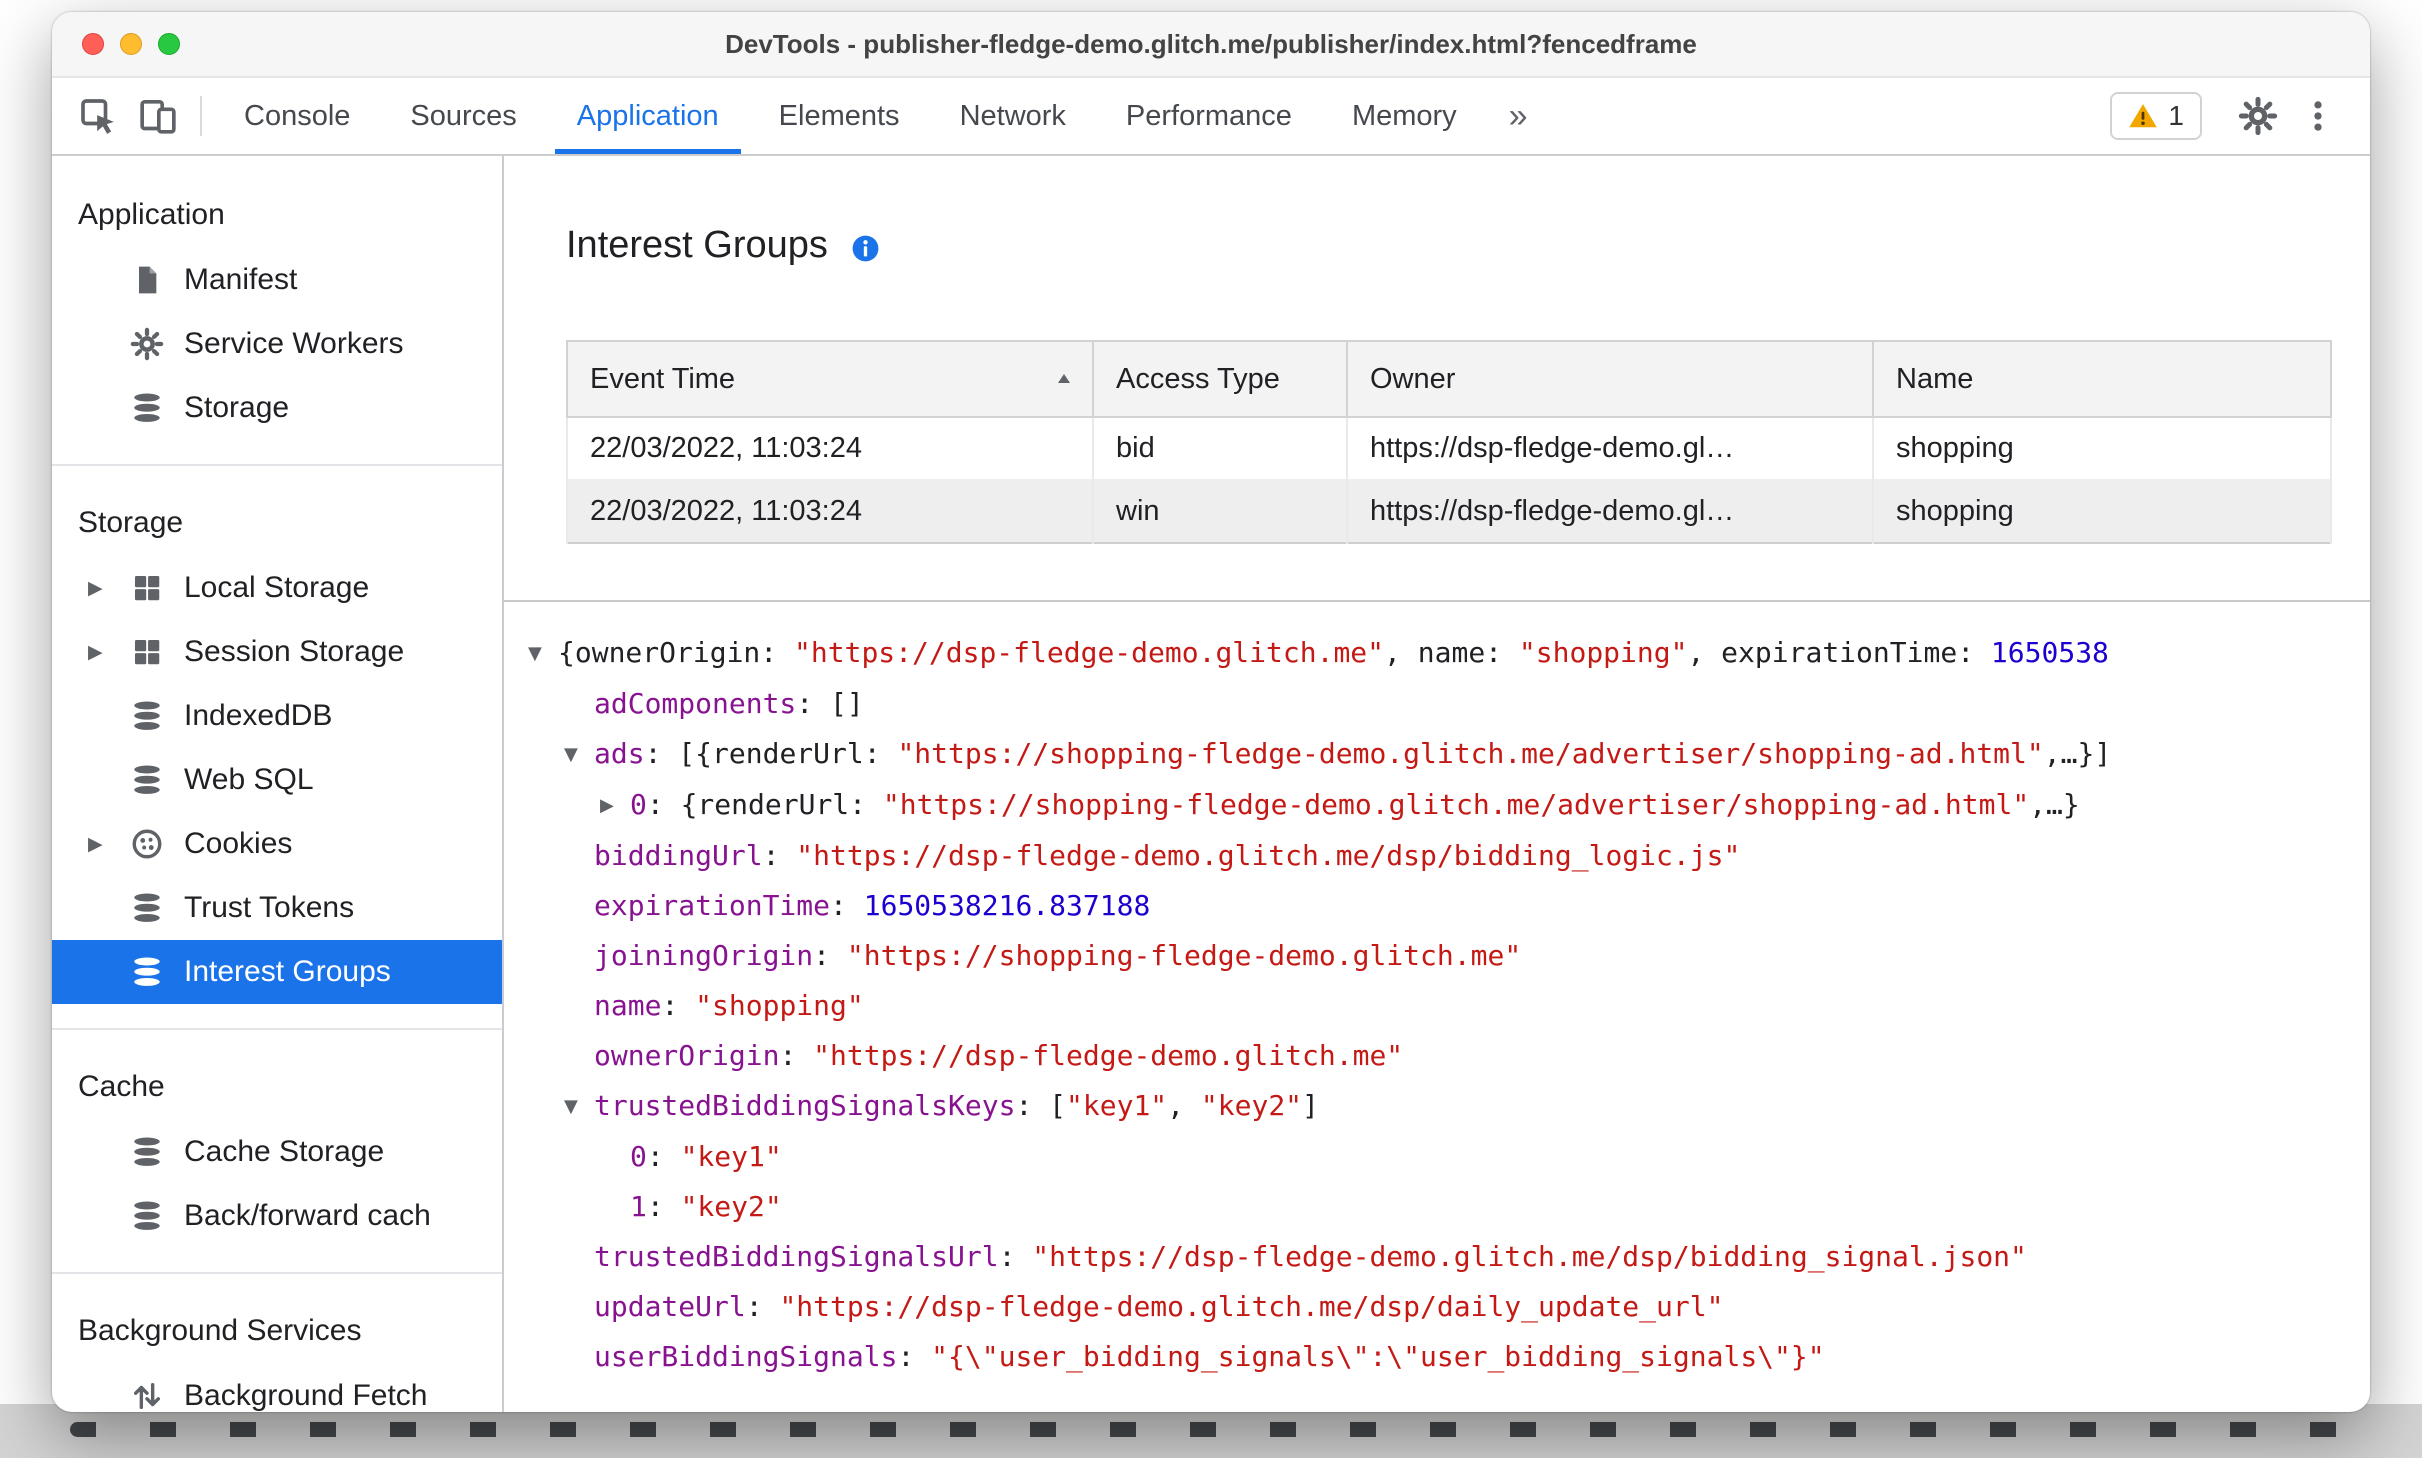 This screenshot has width=2422, height=1458. Describe the element at coordinates (463, 116) in the screenshot. I see `tab-sources: Sources` at that location.